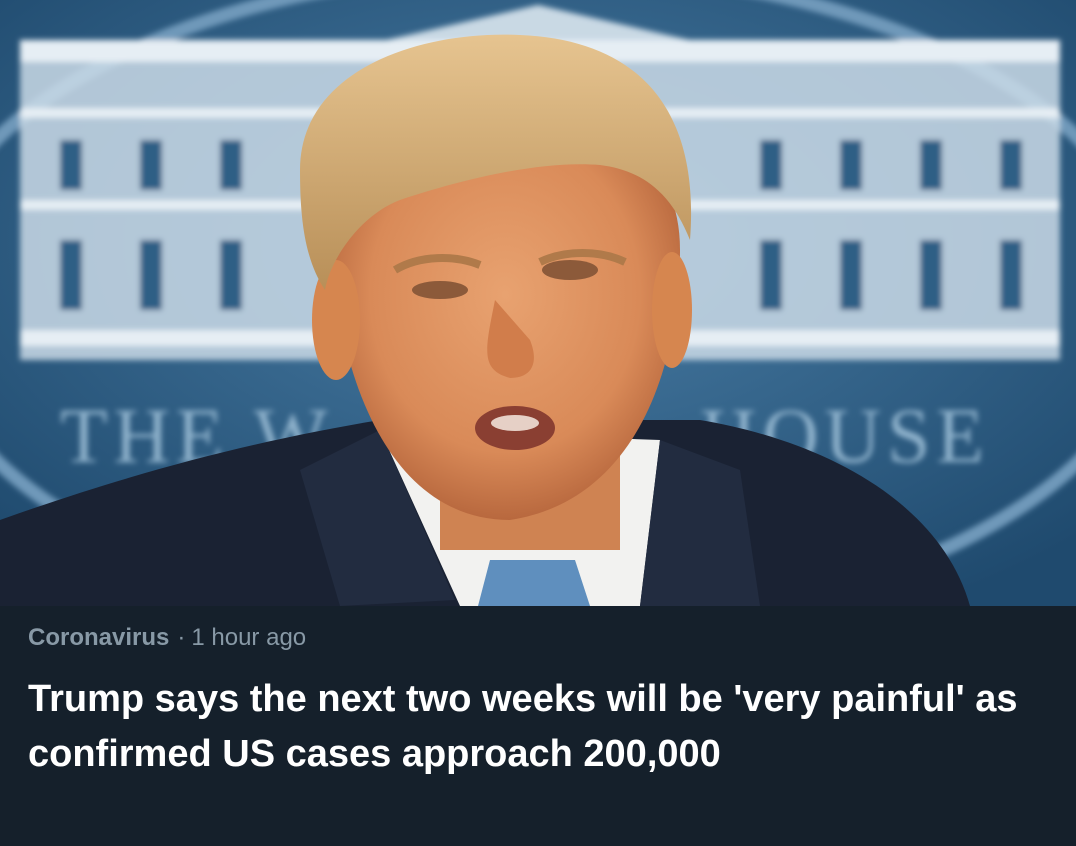  What do you see at coordinates (249, 637) in the screenshot?
I see `news-timestamp: 1 hour ago` at bounding box center [249, 637].